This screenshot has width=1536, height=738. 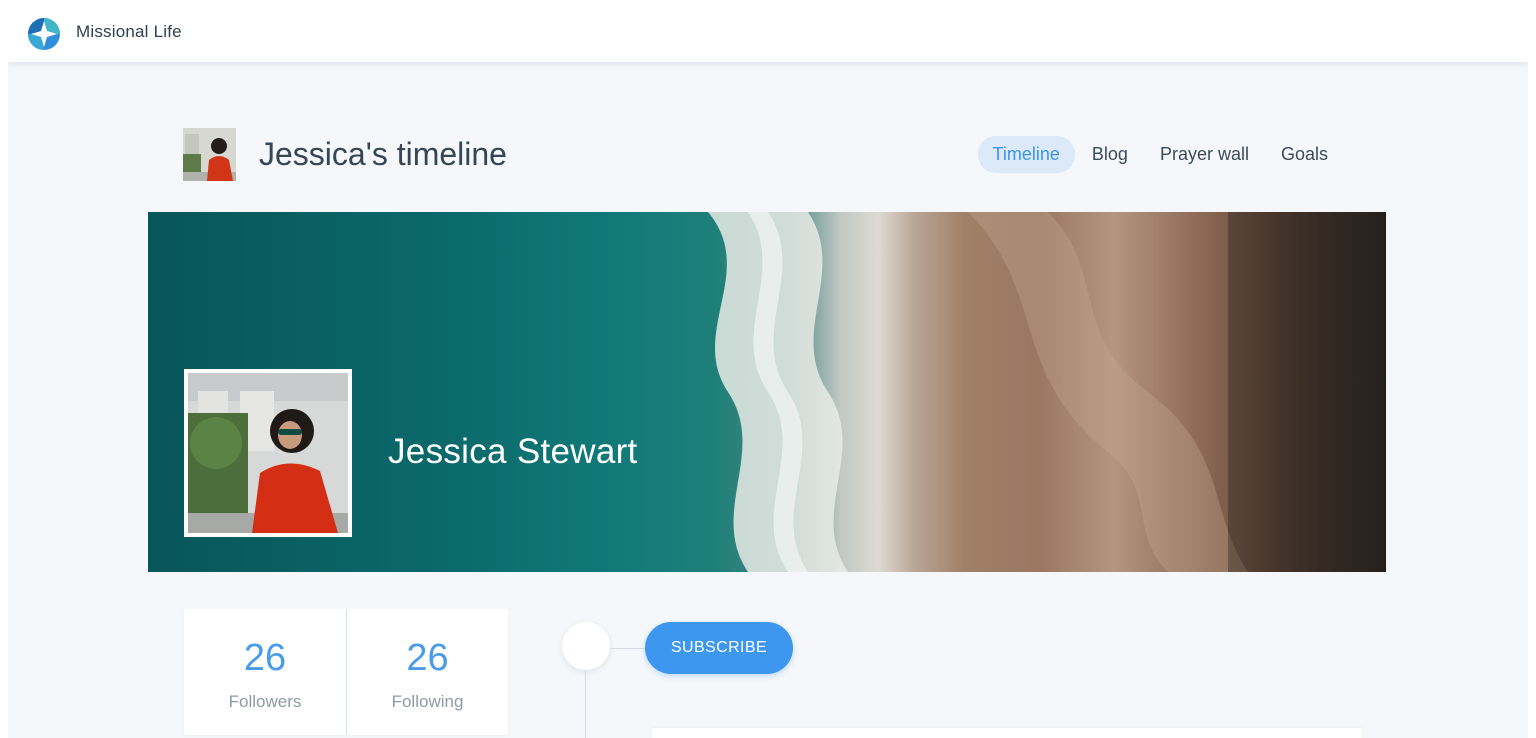 I want to click on compass-star-icon, so click(x=44, y=34).